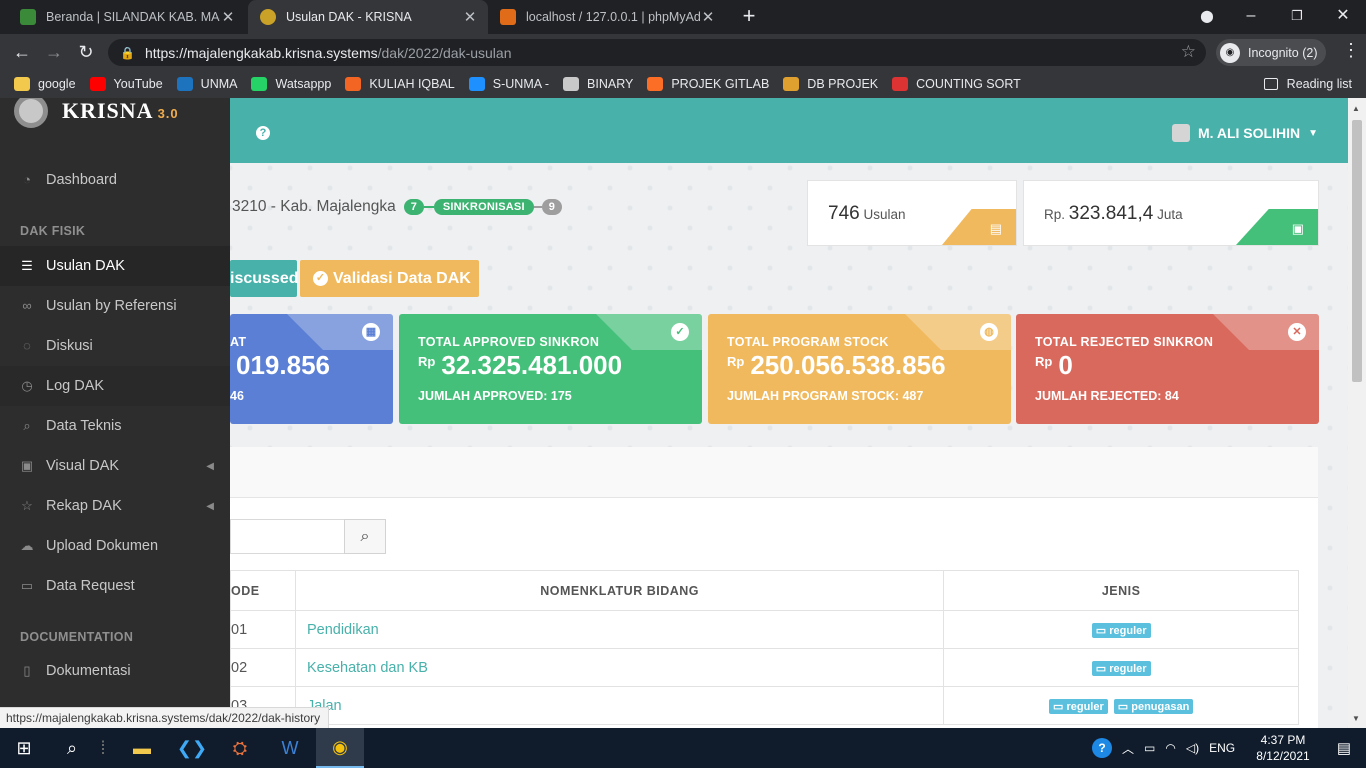 This screenshot has width=1366, height=768. I want to click on help-icon: ?, so click(263, 133).